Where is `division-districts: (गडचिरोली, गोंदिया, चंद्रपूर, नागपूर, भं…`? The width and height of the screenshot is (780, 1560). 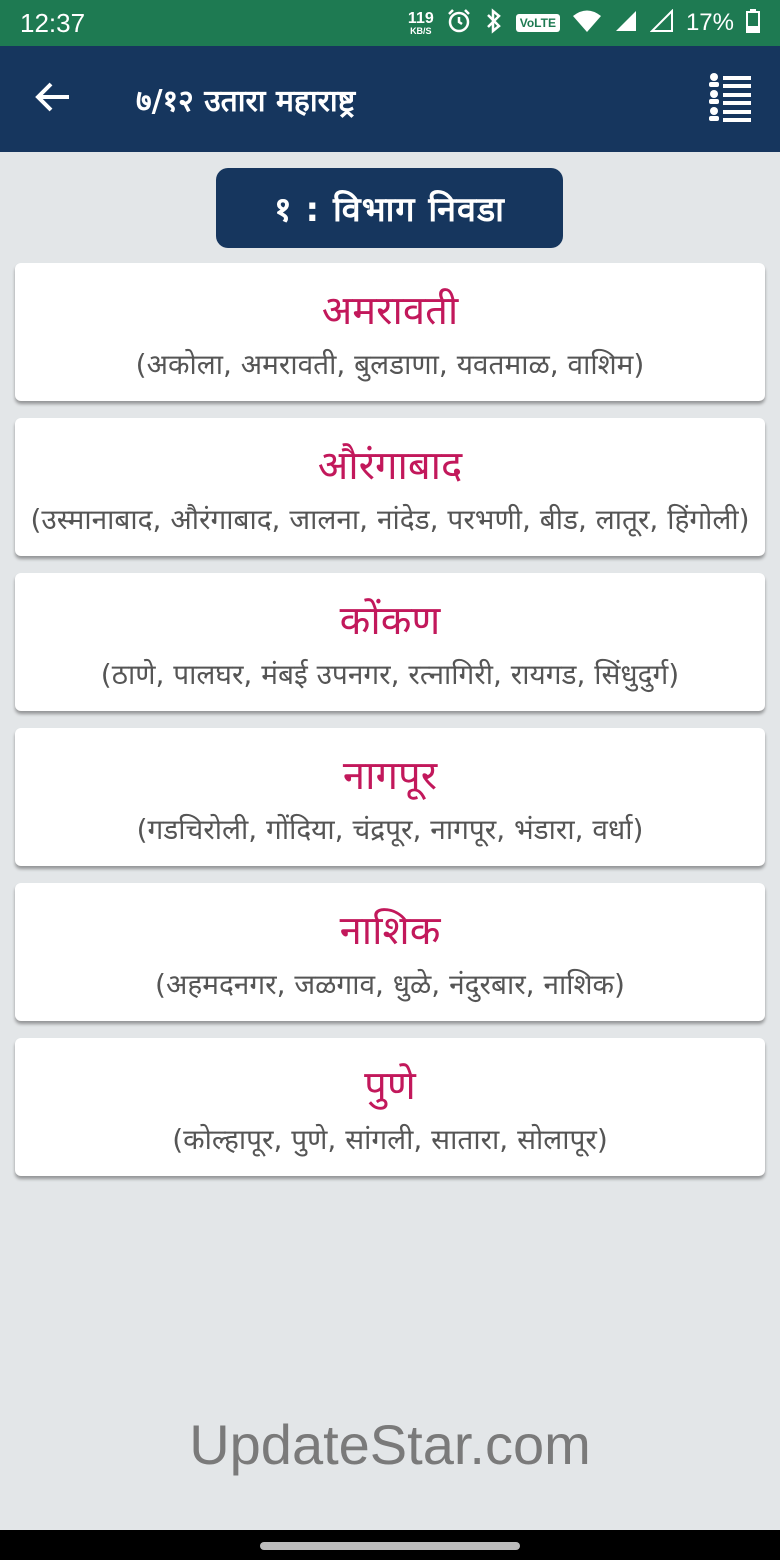 division-districts: (गडचिरोली, गोंदिया, चंद्रपूर, नागपूर, भं… is located at coordinates (390, 829).